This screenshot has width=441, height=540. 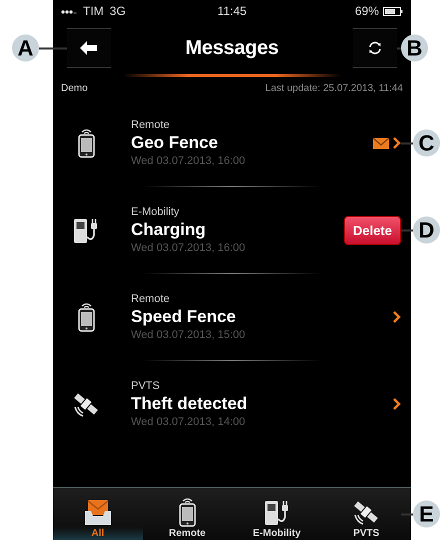 What do you see at coordinates (188, 422) in the screenshot?
I see `message-date: Wed 03.07.2013, 14:00` at bounding box center [188, 422].